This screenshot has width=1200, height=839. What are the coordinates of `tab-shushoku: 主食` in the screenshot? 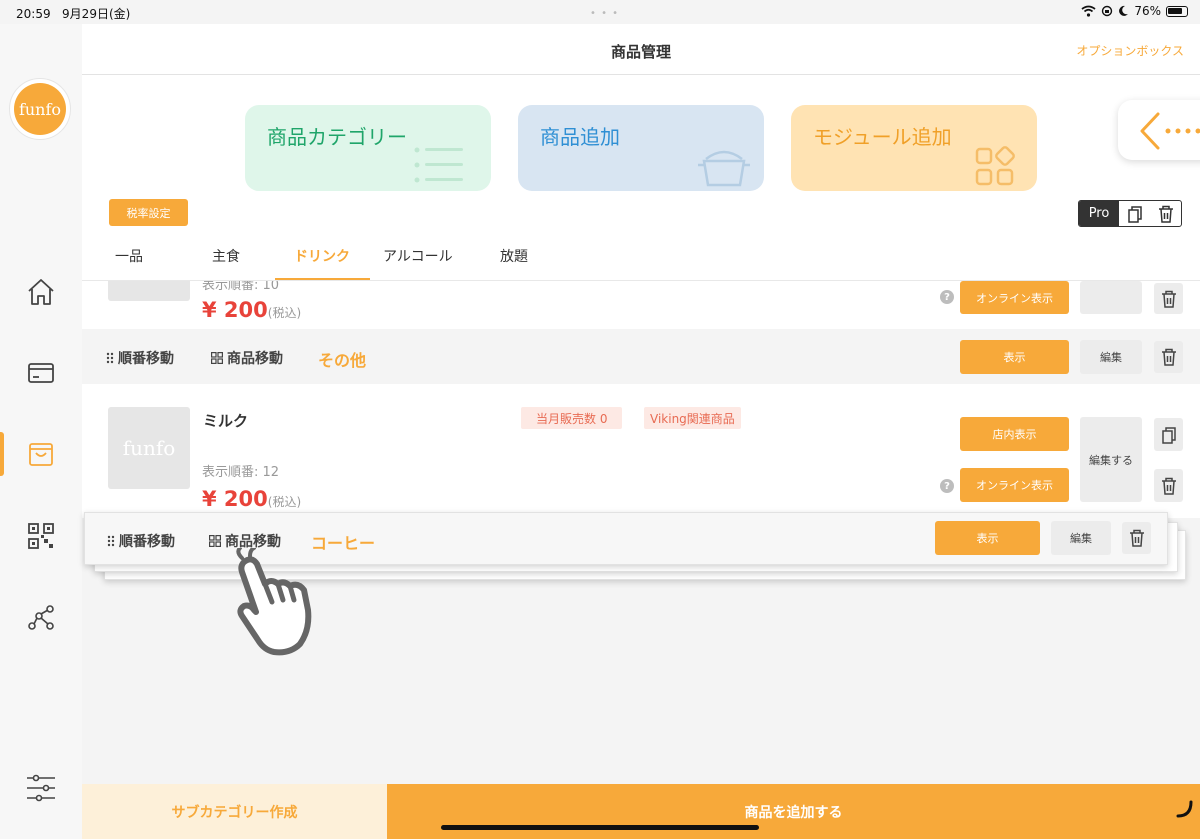 It's located at (226, 256).